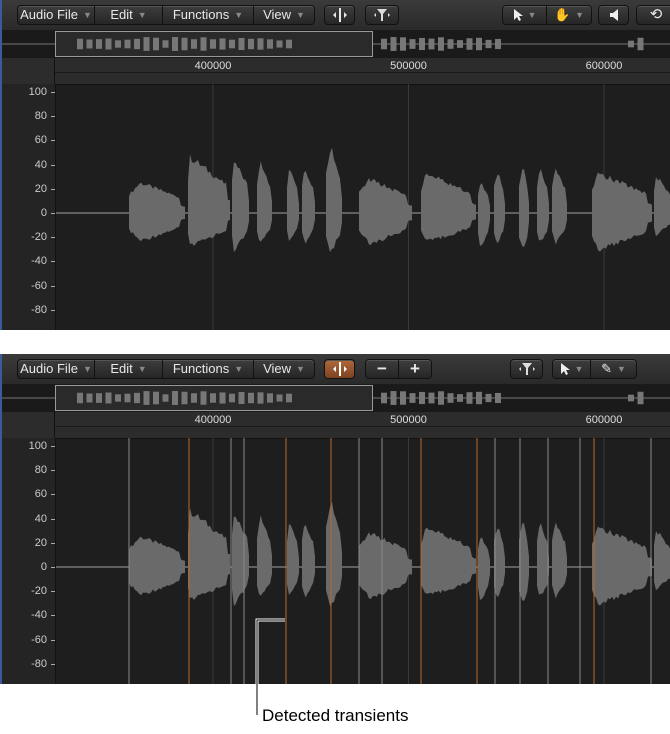  I want to click on hand-tool-menu: ✋ ▼, so click(569, 15).